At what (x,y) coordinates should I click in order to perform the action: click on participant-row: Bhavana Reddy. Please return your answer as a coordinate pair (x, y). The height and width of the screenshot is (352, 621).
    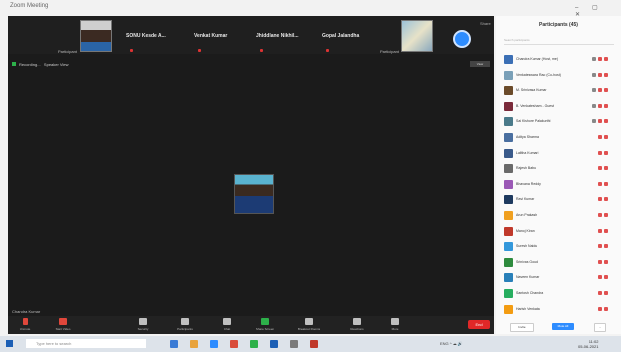
    Looking at the image, I should click on (558, 185).